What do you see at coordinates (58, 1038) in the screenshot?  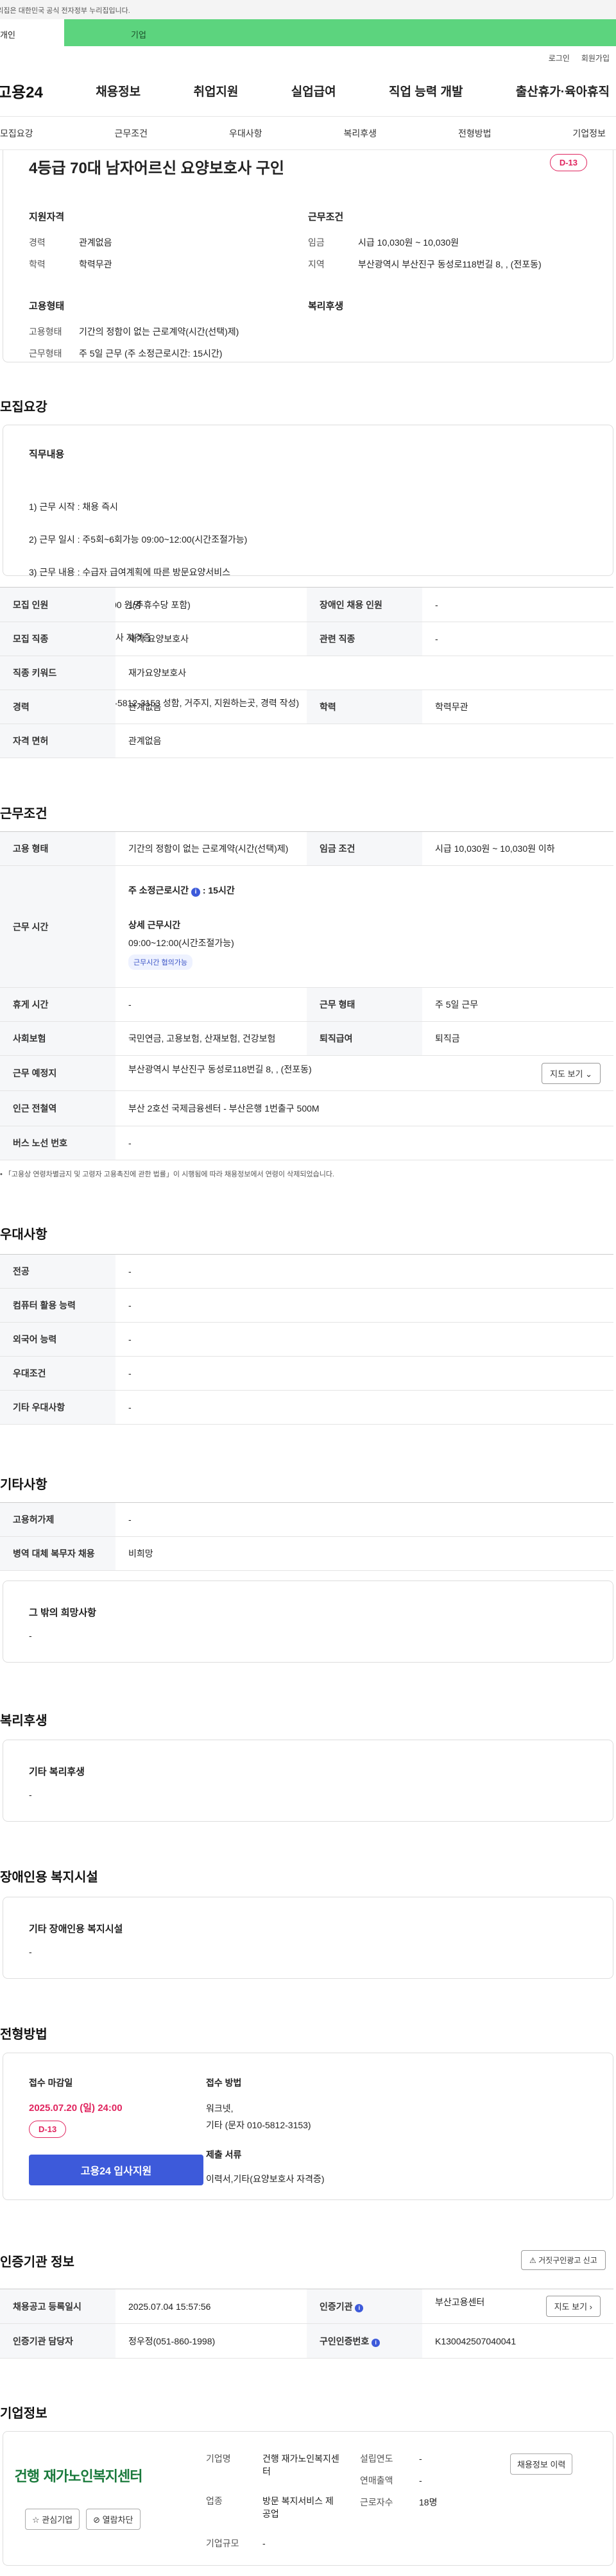 I see `insurance-label: 사회보험` at bounding box center [58, 1038].